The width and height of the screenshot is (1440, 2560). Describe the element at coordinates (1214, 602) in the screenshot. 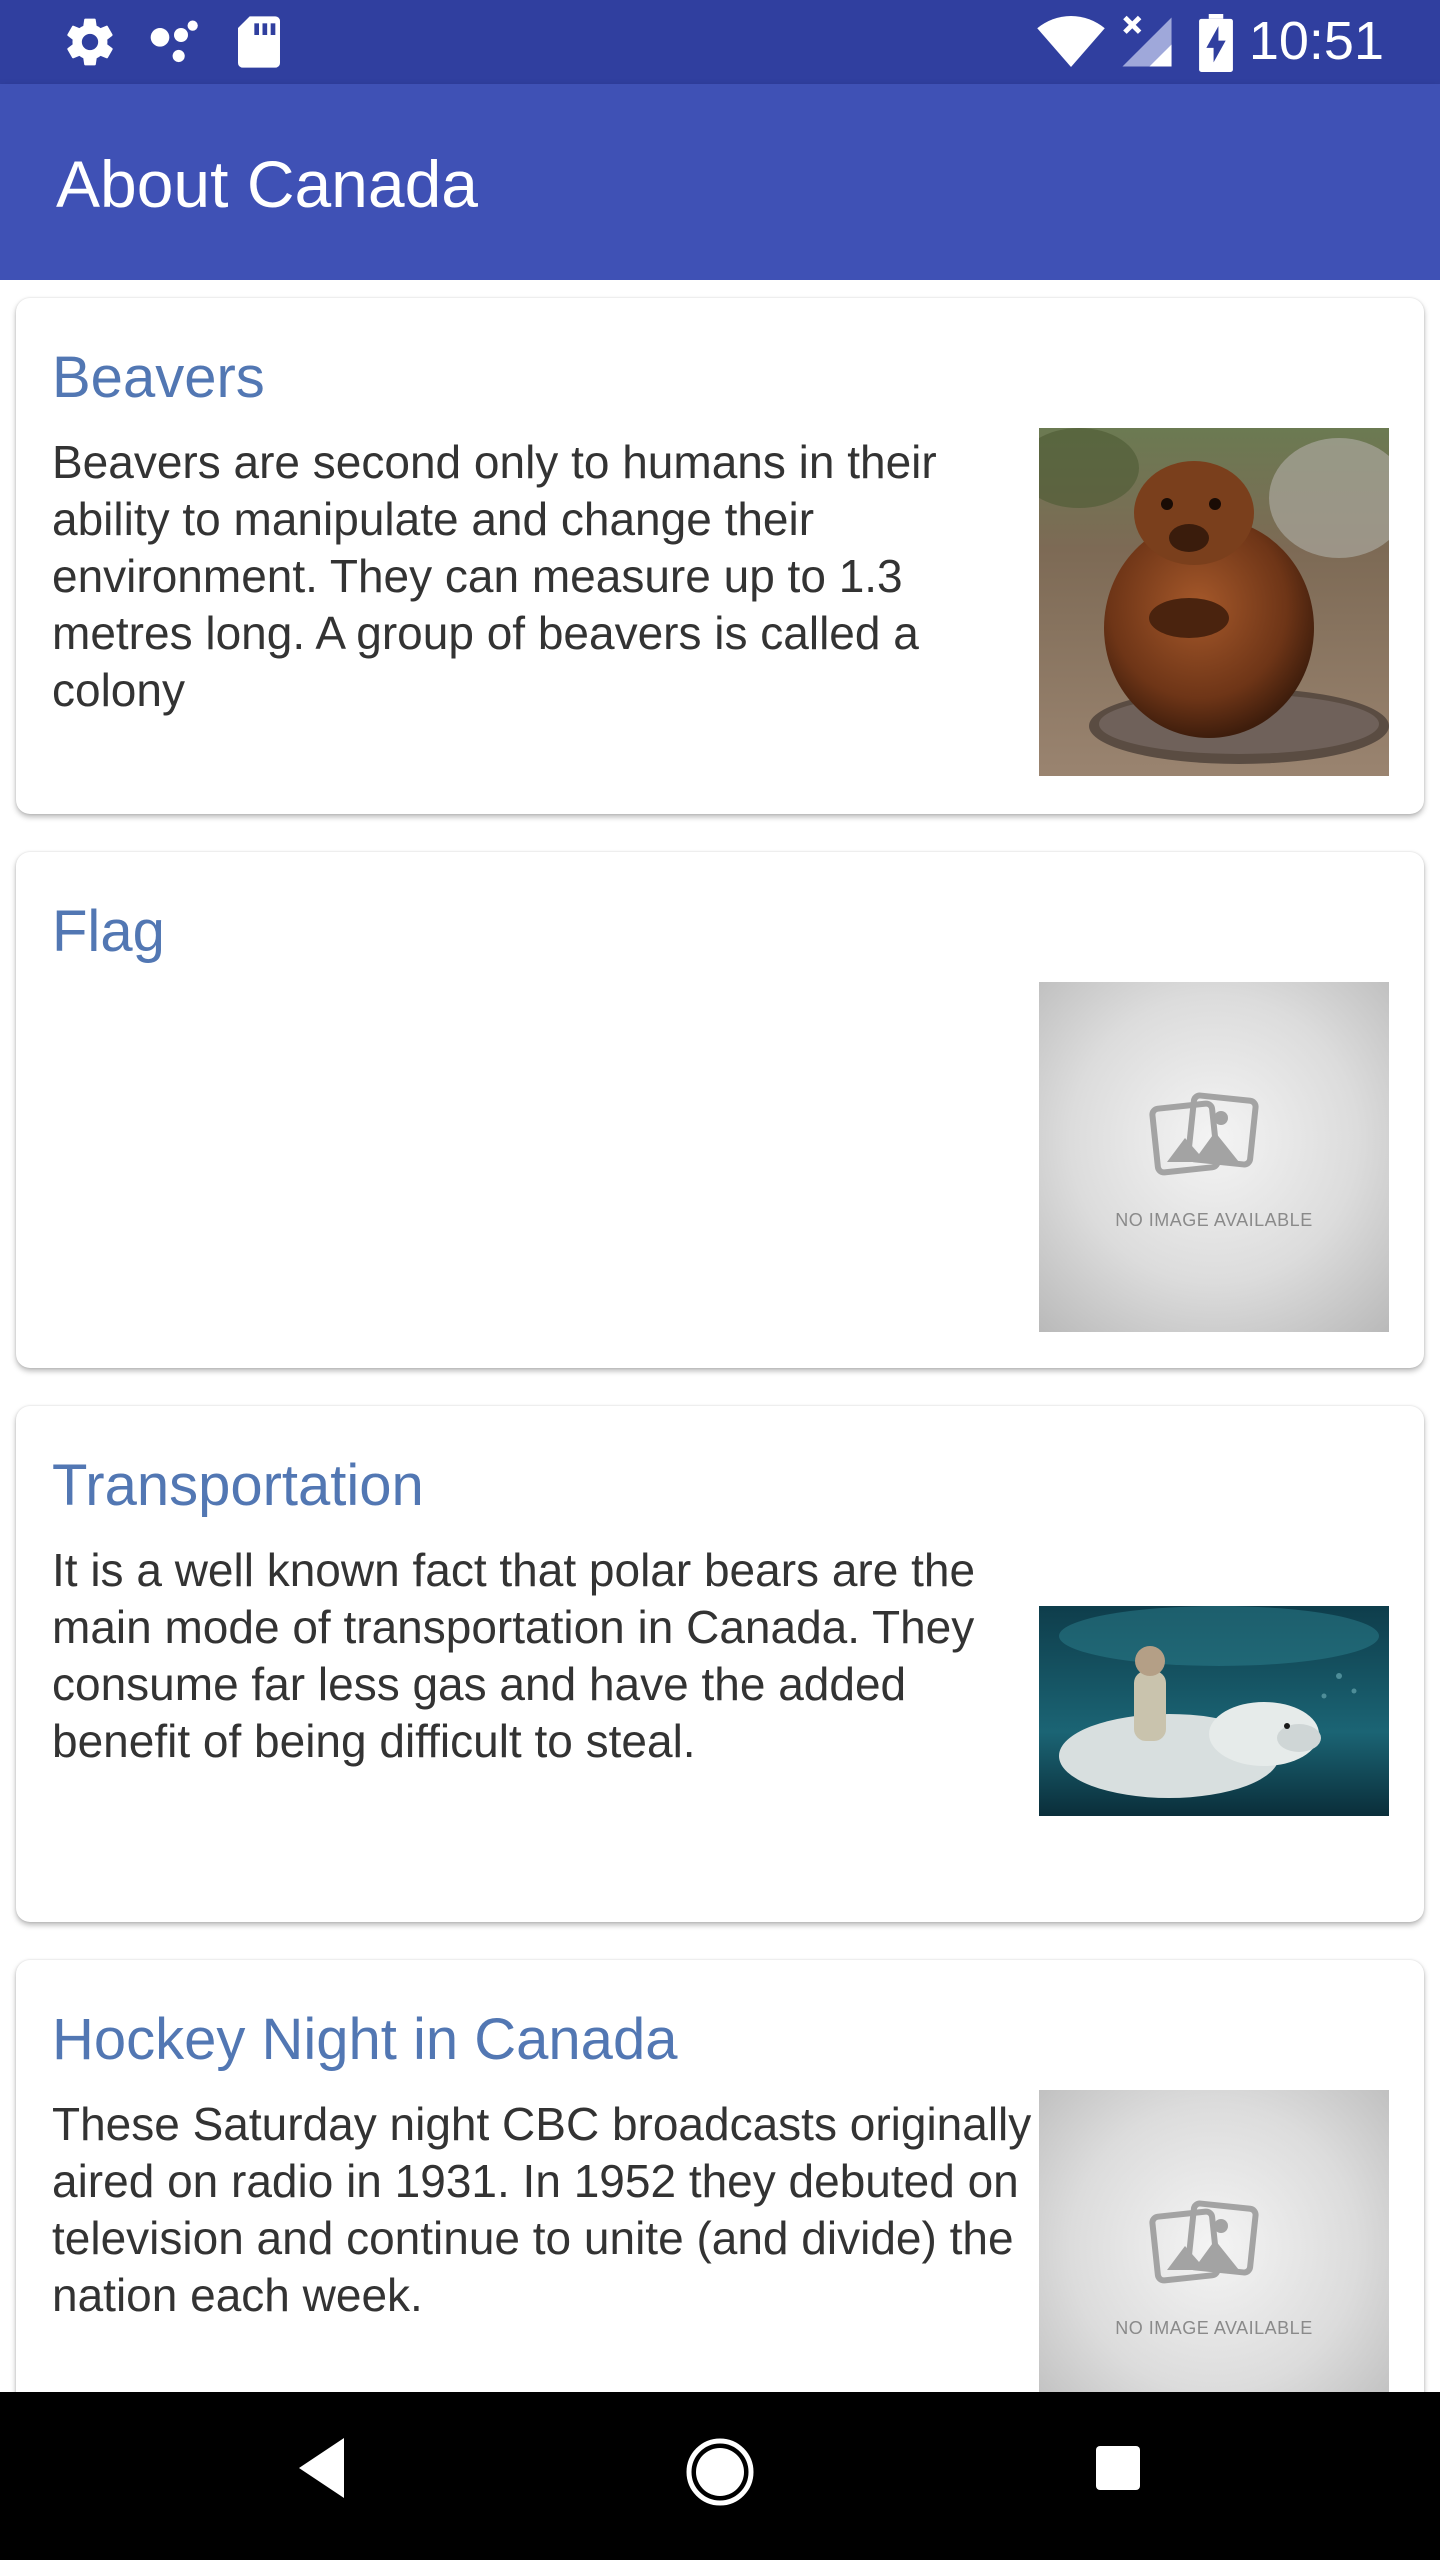

I see `beaver-photo` at that location.